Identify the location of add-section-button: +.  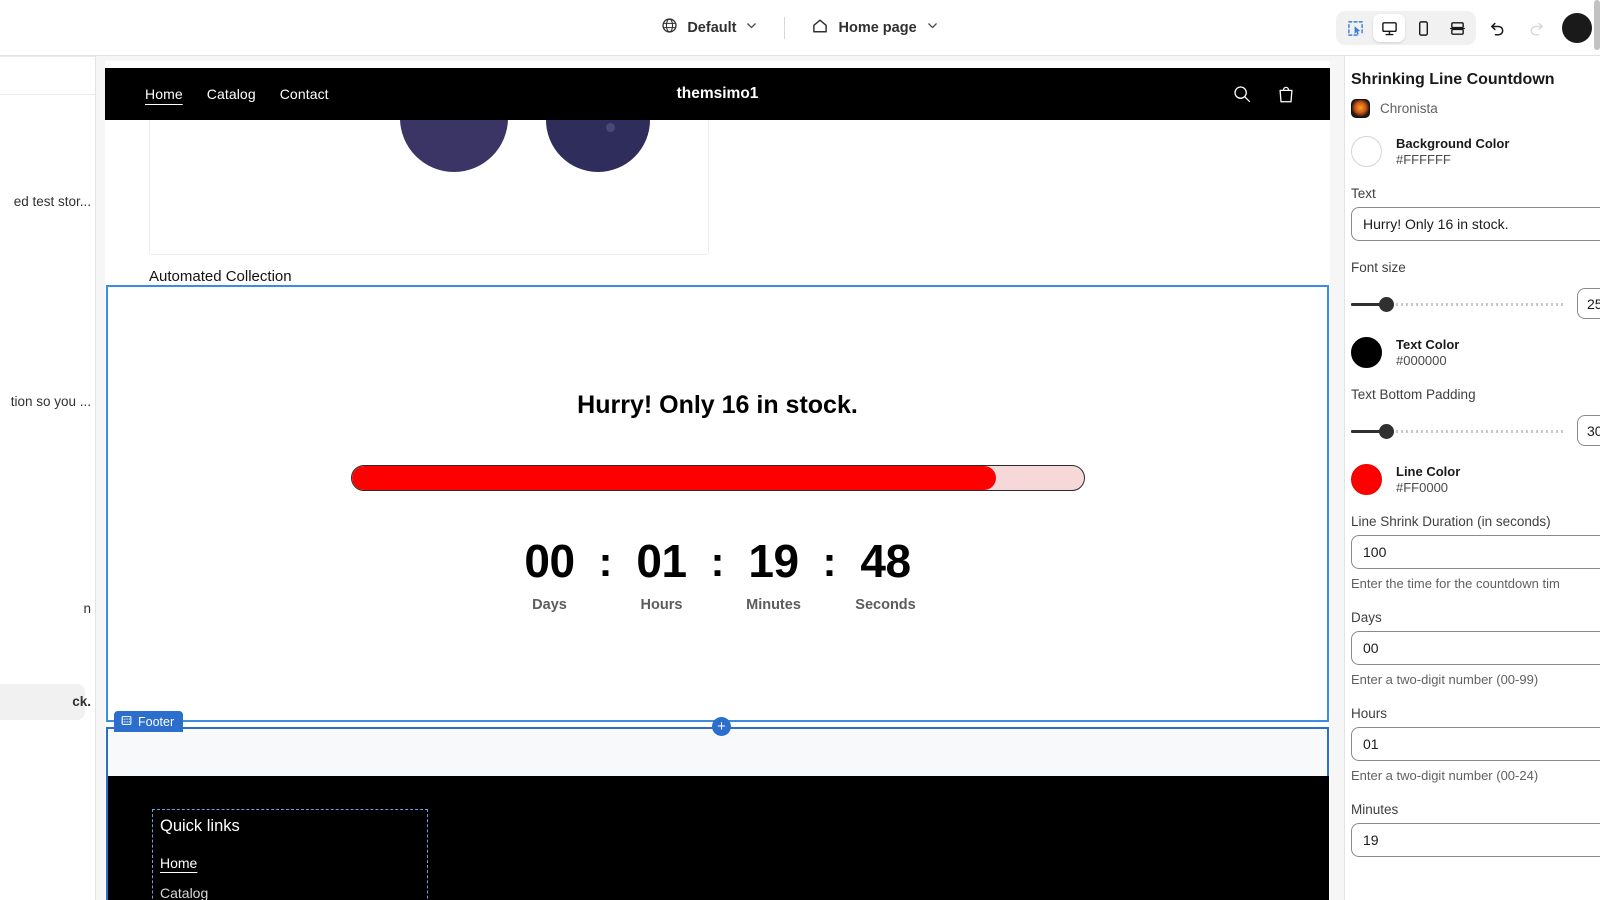
(721, 726).